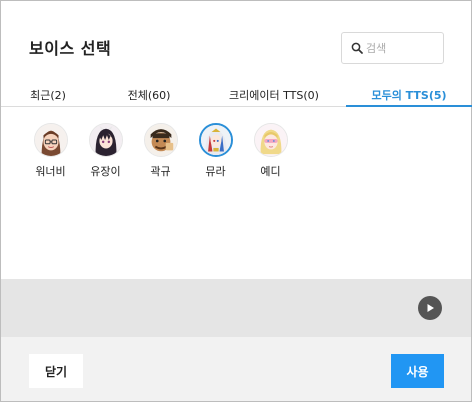 The image size is (472, 402). Describe the element at coordinates (409, 94) in the screenshot. I see `tab-everyone-tts: 모두의 TTS(5)` at that location.